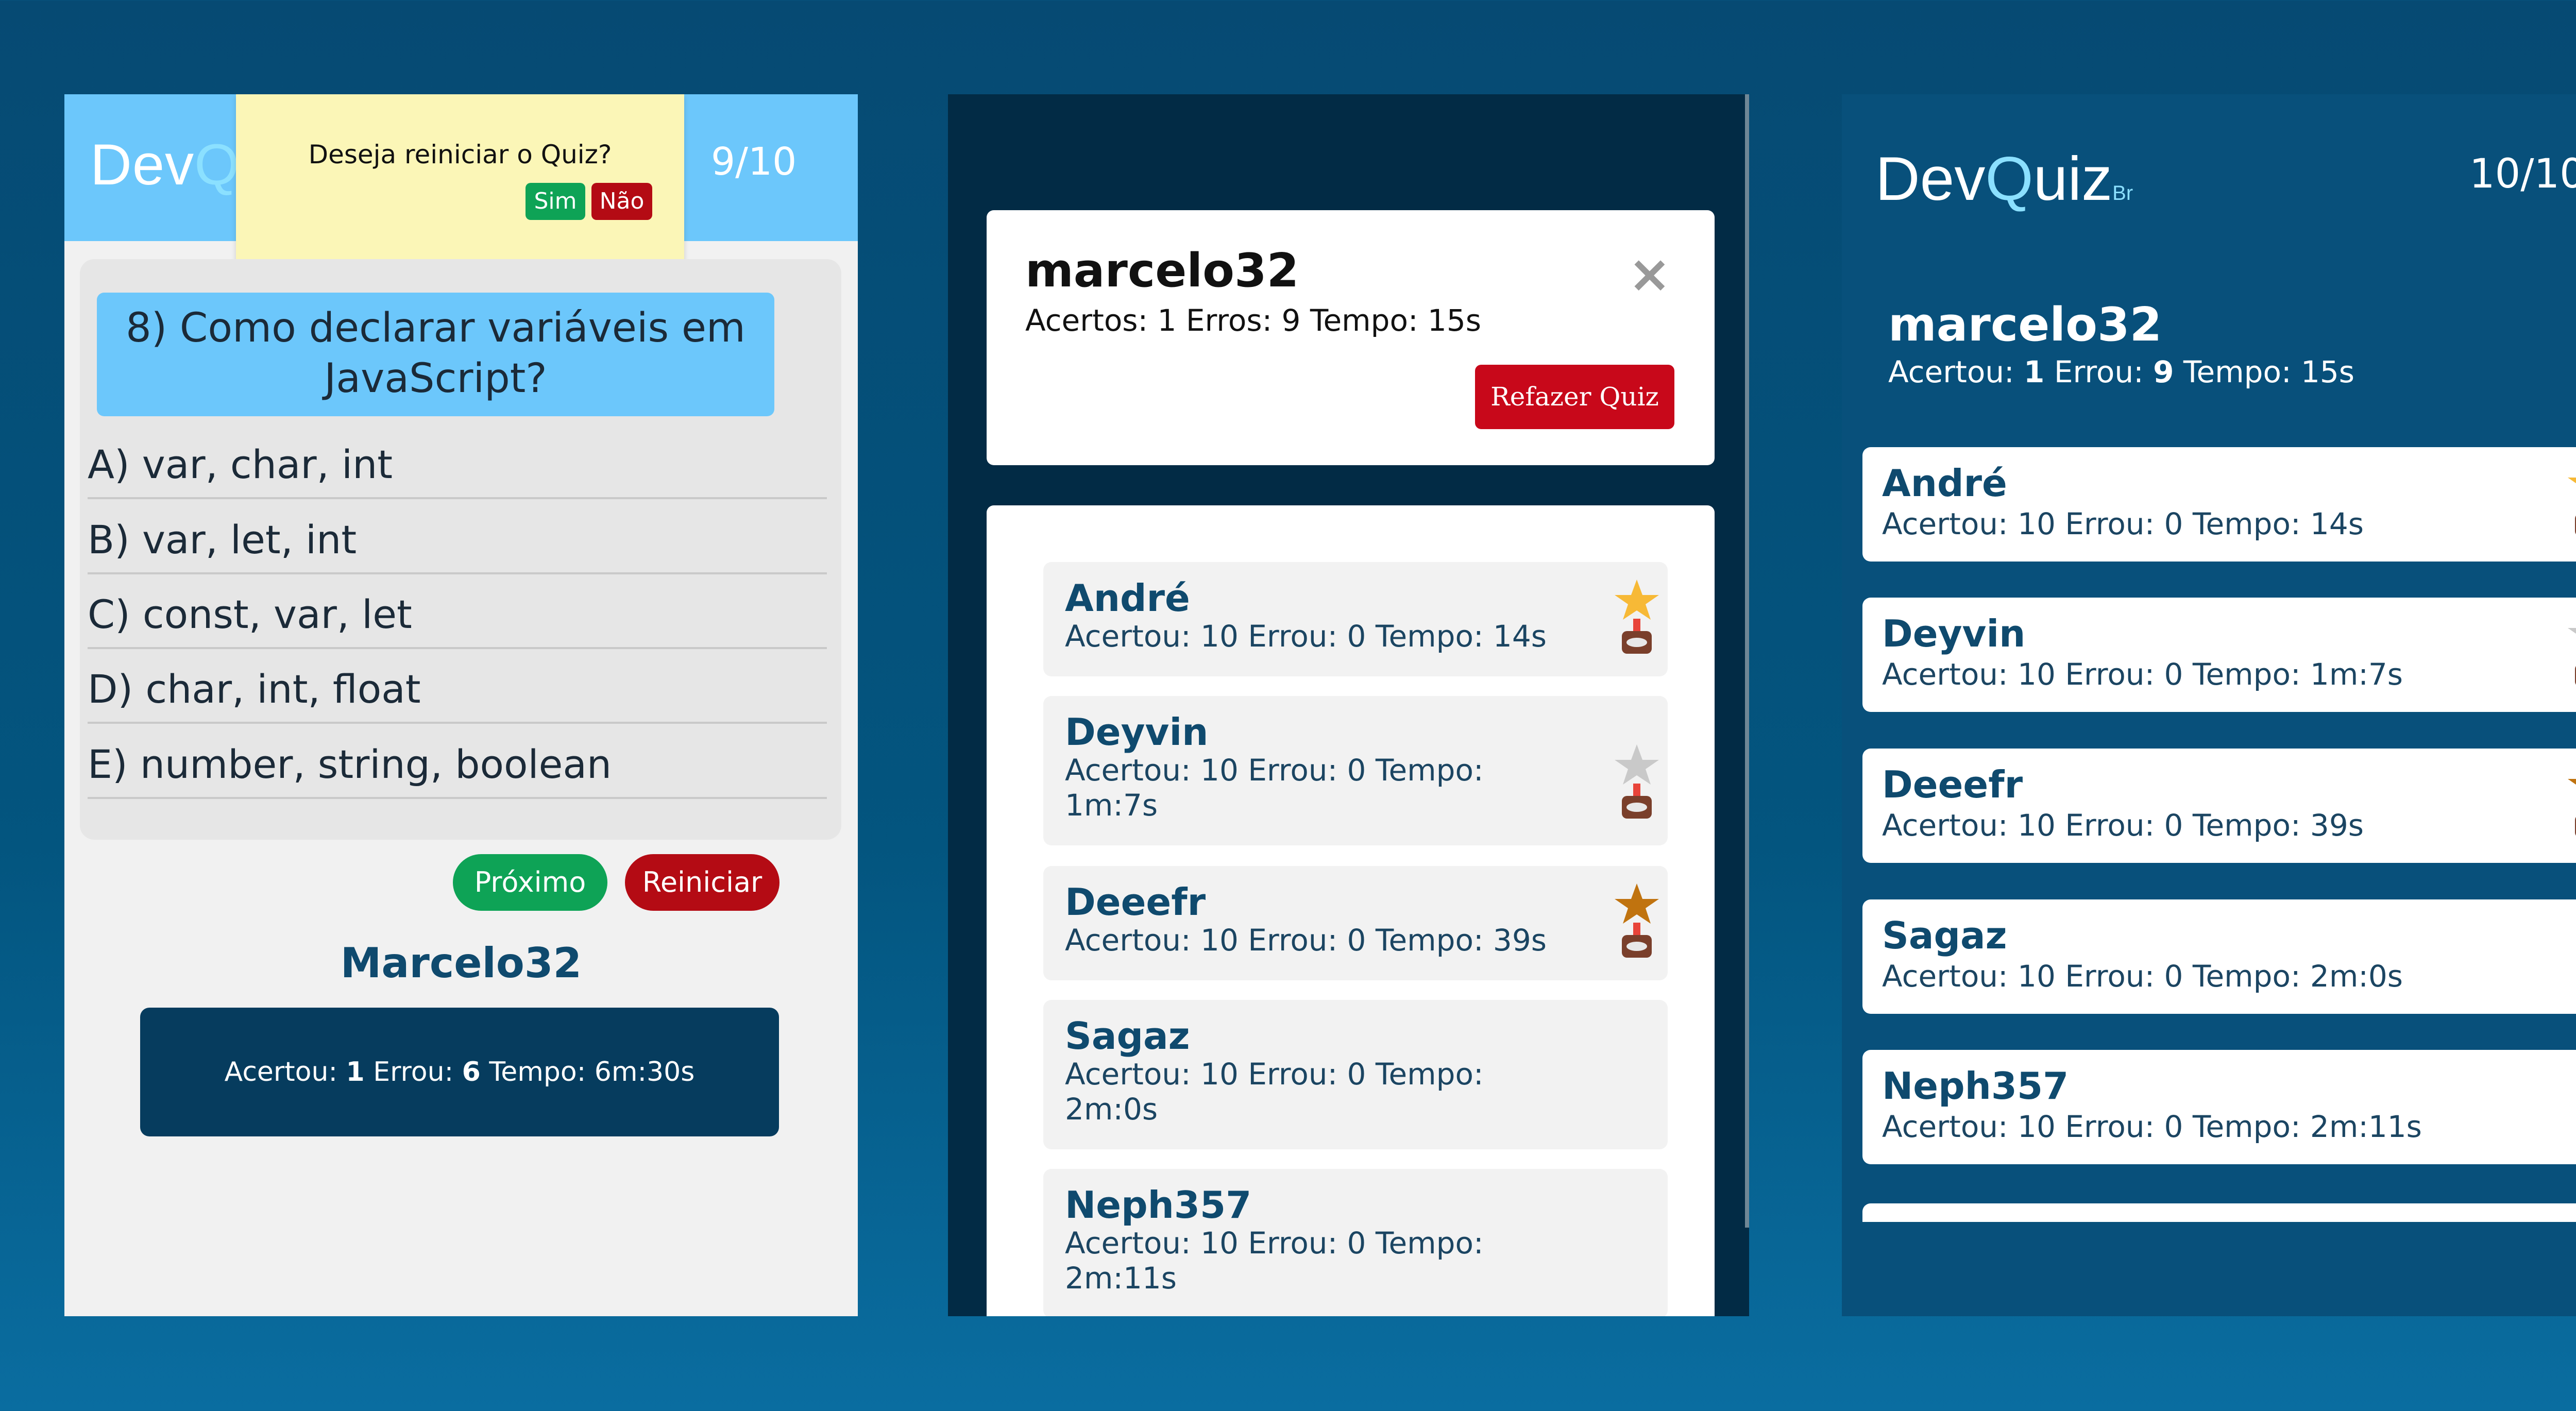  What do you see at coordinates (1650, 274) in the screenshot?
I see `close-icon: ×` at bounding box center [1650, 274].